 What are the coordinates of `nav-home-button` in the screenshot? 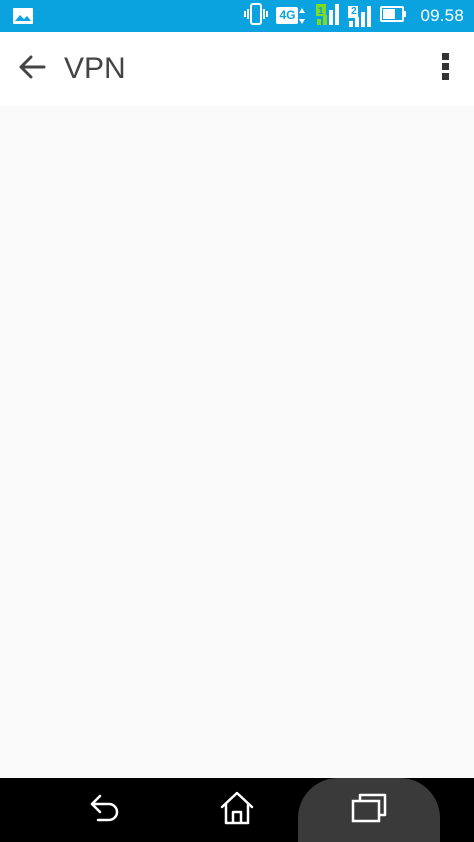 It's located at (237, 810).